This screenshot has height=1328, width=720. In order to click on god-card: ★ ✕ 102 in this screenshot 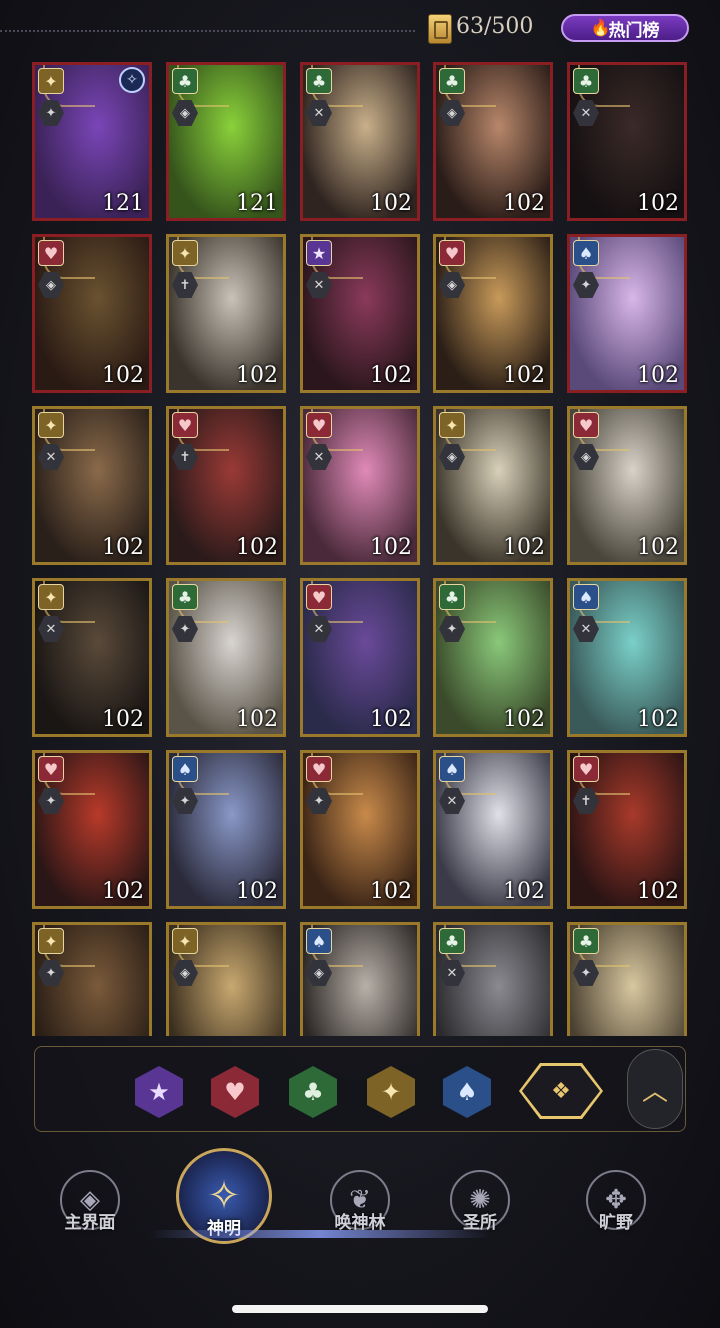, I will do `click(360, 313)`.